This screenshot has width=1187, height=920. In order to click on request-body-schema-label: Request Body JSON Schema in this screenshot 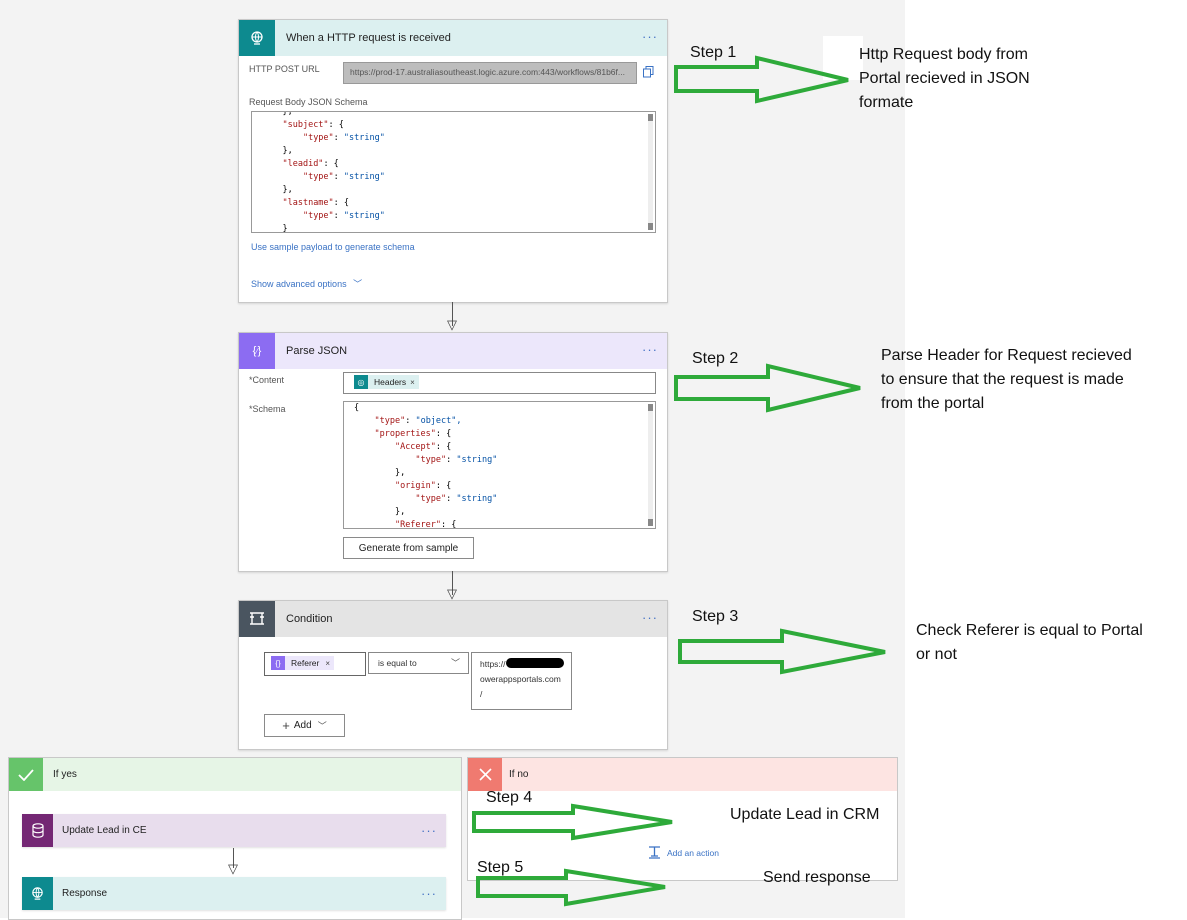, I will do `click(308, 102)`.